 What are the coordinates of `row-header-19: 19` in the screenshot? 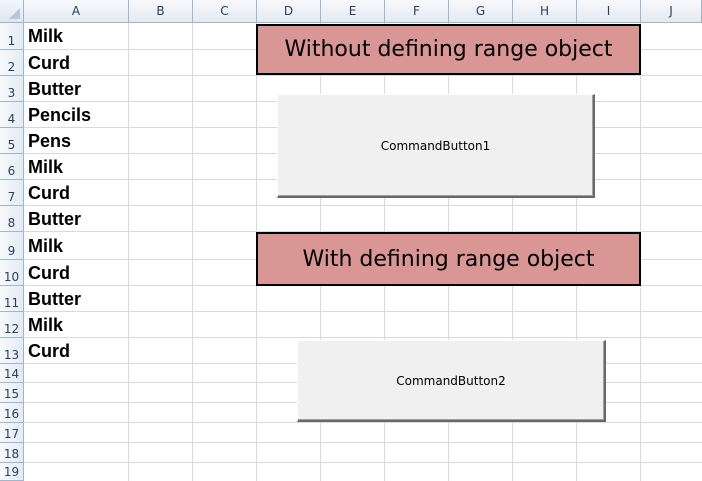 It's located at (12, 472).